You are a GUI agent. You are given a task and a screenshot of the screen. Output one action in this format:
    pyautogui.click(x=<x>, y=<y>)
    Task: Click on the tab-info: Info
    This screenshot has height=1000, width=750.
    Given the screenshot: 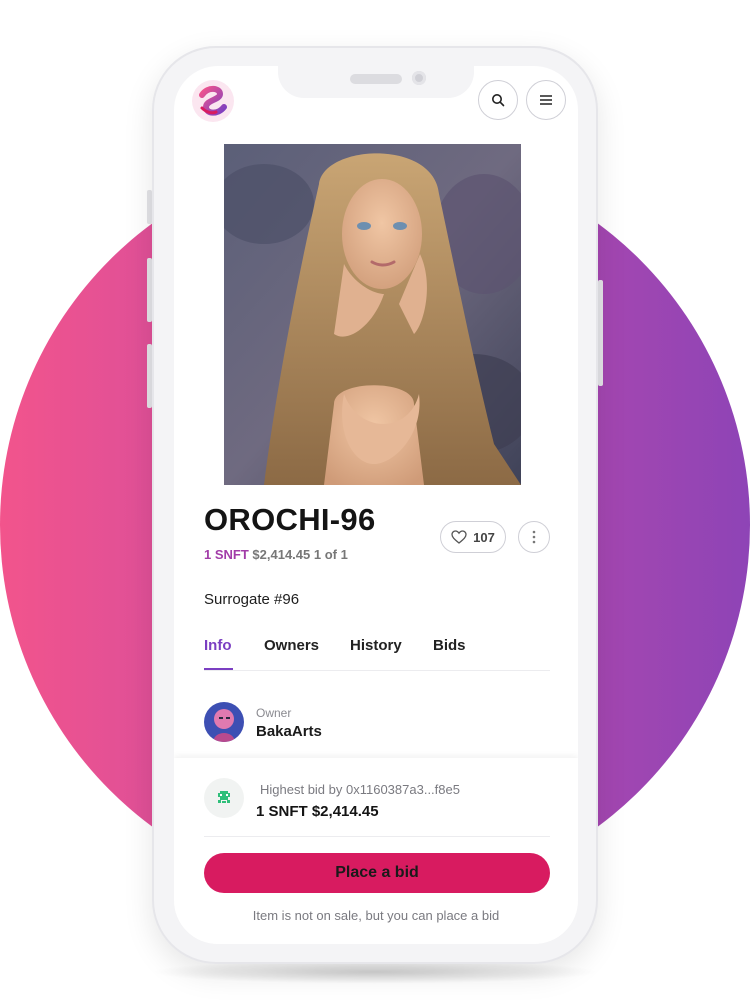 What is the action you would take?
    pyautogui.click(x=218, y=645)
    